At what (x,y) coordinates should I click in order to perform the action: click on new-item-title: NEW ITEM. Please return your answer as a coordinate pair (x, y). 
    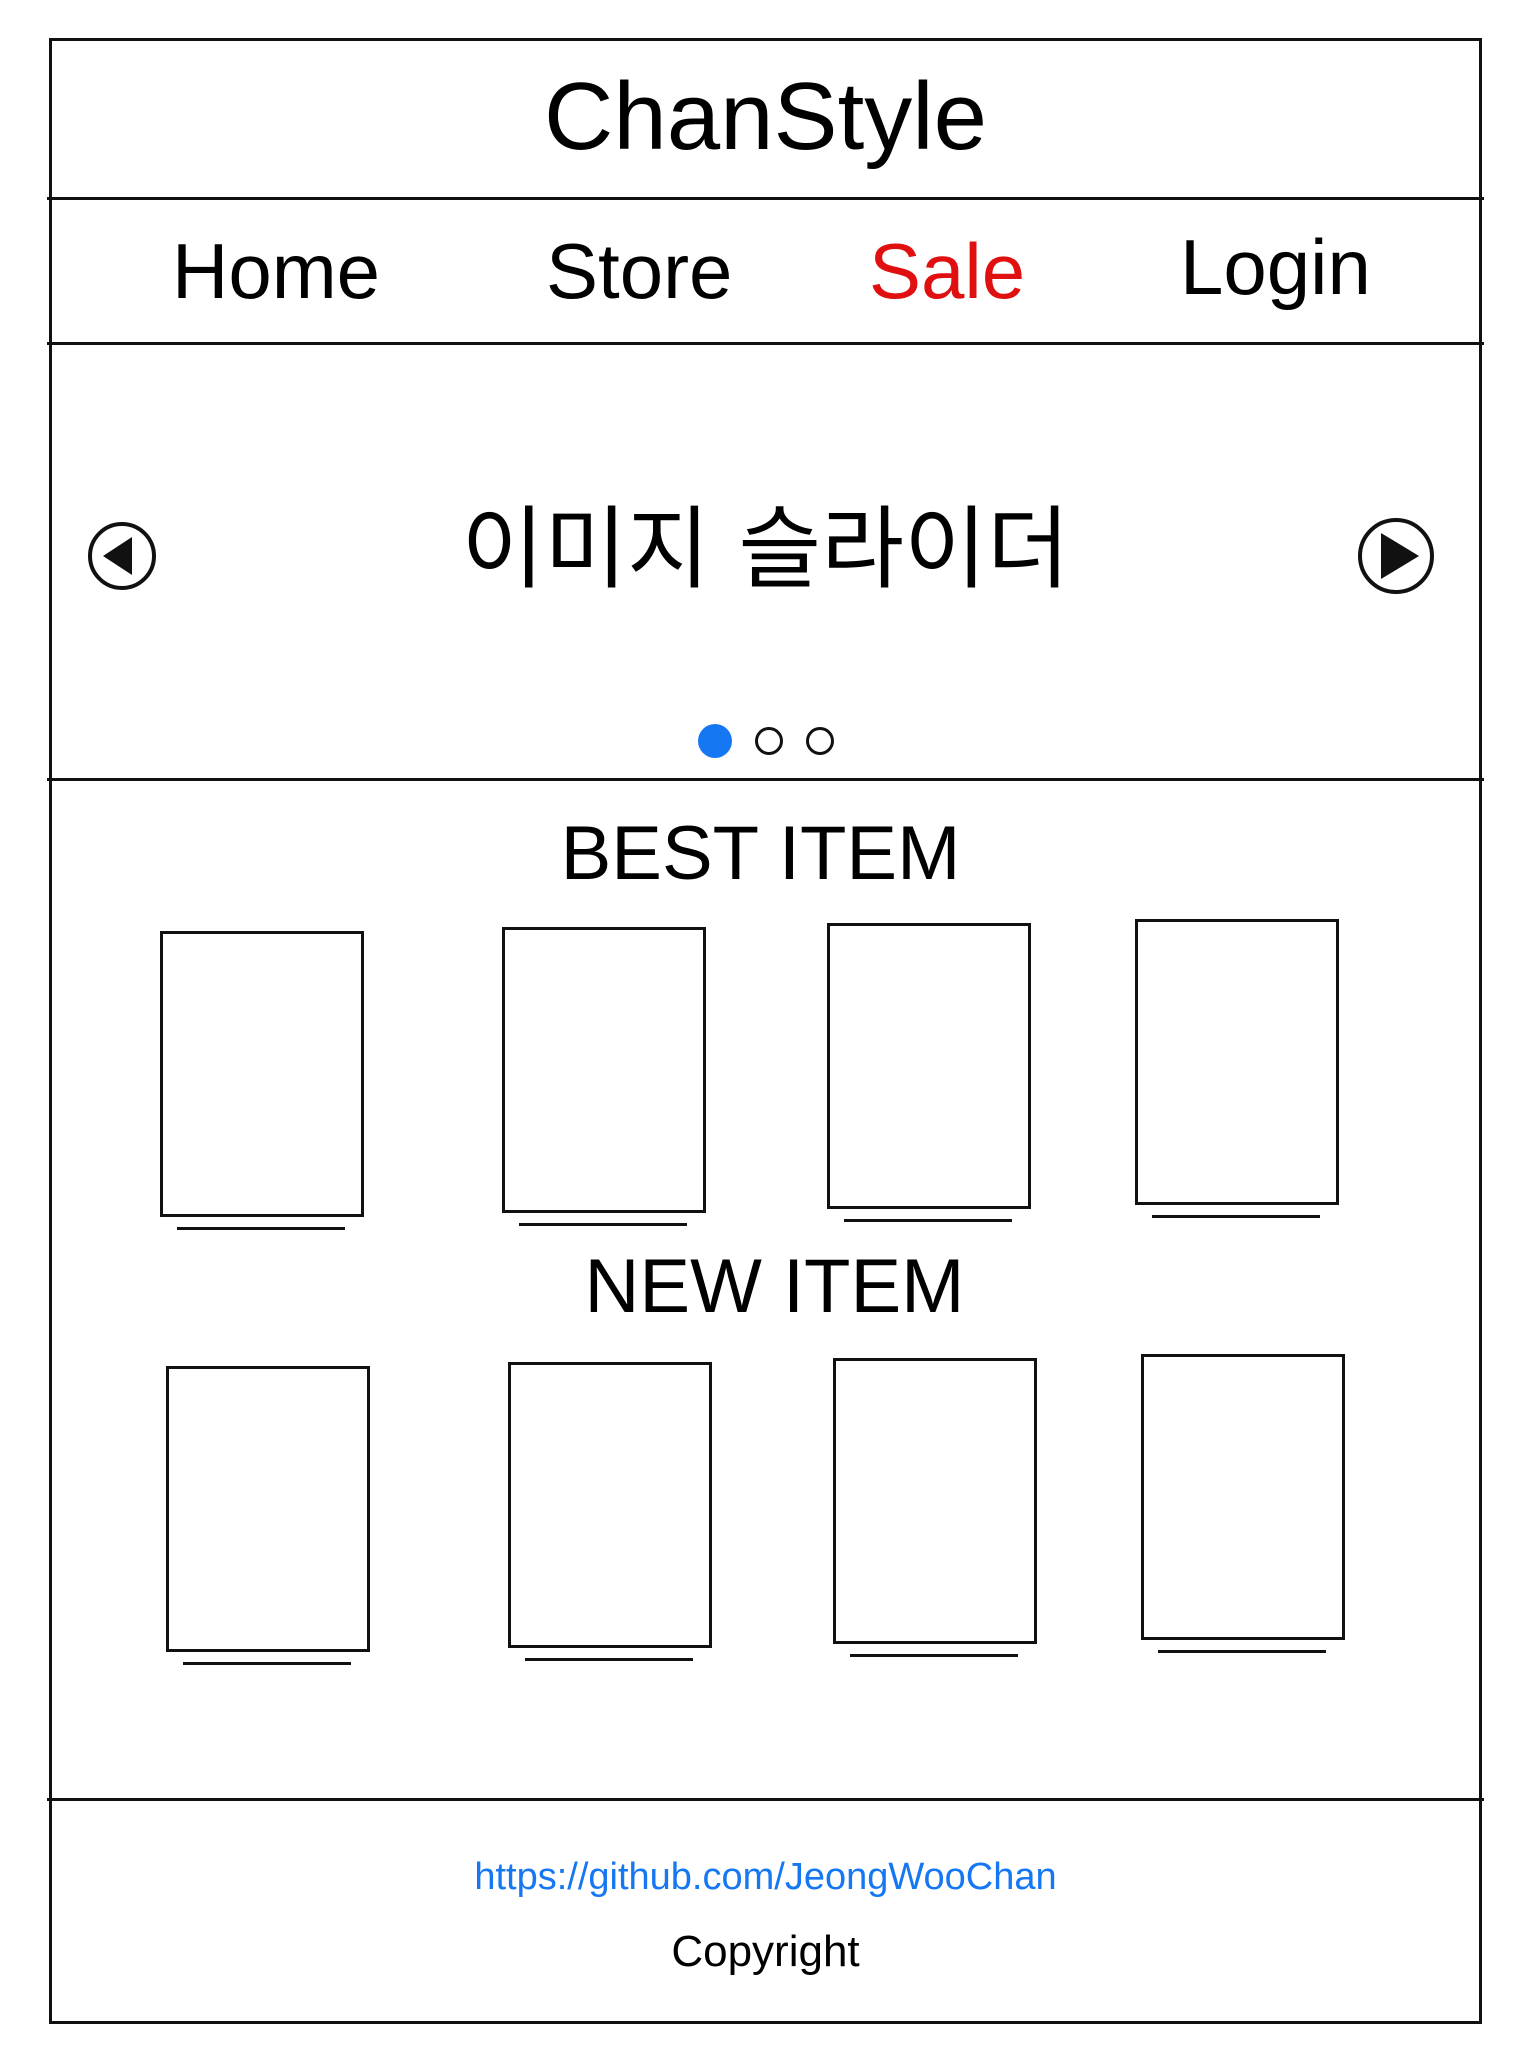
    Looking at the image, I should click on (774, 1286).